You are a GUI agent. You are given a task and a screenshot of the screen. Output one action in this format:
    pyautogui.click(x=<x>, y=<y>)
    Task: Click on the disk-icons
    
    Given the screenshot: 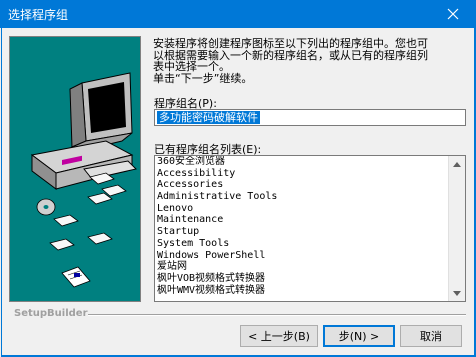 What is the action you would take?
    pyautogui.click(x=81, y=230)
    